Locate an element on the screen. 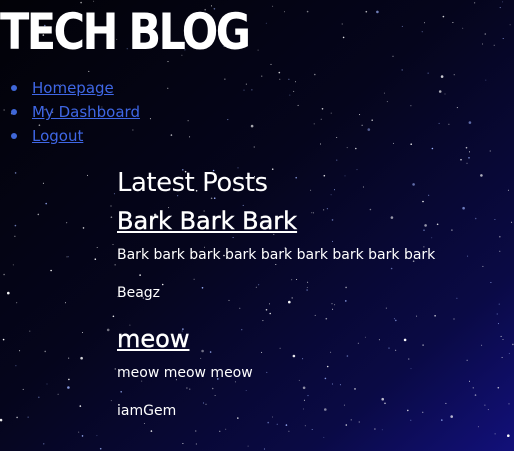  section-title: Latest Posts is located at coordinates (192, 183).